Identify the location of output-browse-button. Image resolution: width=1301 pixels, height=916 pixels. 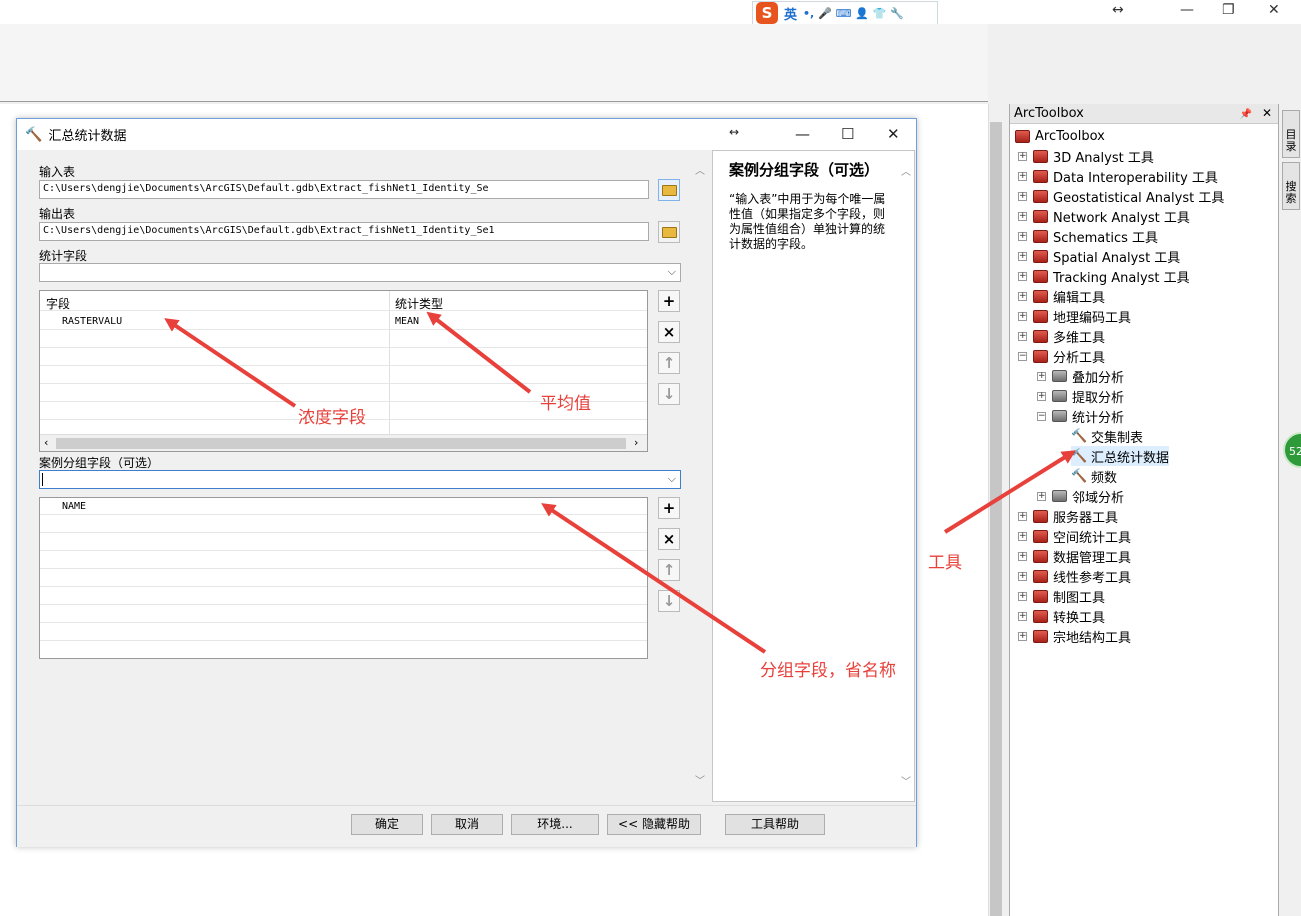
(669, 232).